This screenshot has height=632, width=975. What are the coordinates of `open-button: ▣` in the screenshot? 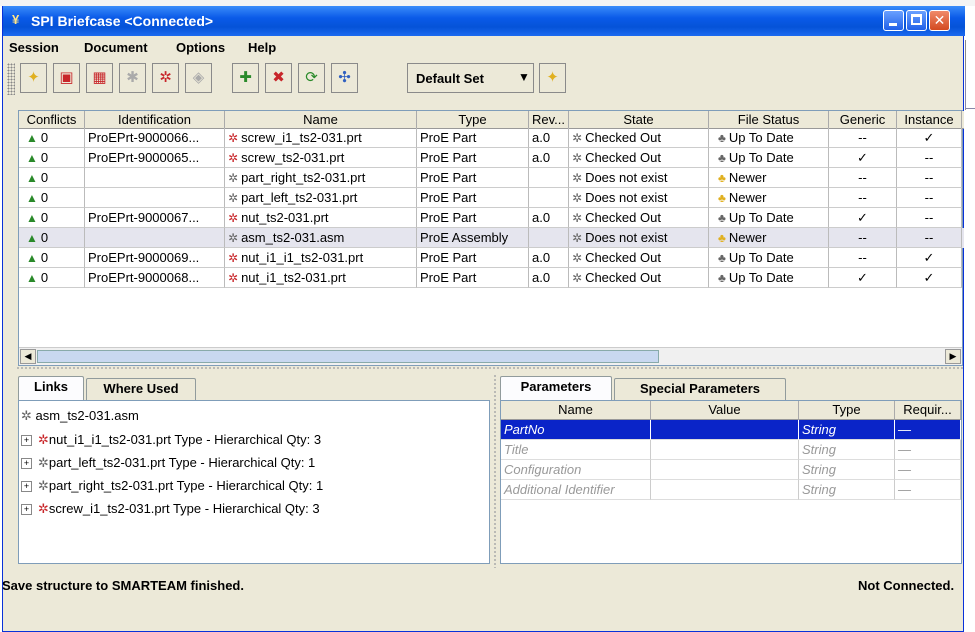 It's located at (66, 78).